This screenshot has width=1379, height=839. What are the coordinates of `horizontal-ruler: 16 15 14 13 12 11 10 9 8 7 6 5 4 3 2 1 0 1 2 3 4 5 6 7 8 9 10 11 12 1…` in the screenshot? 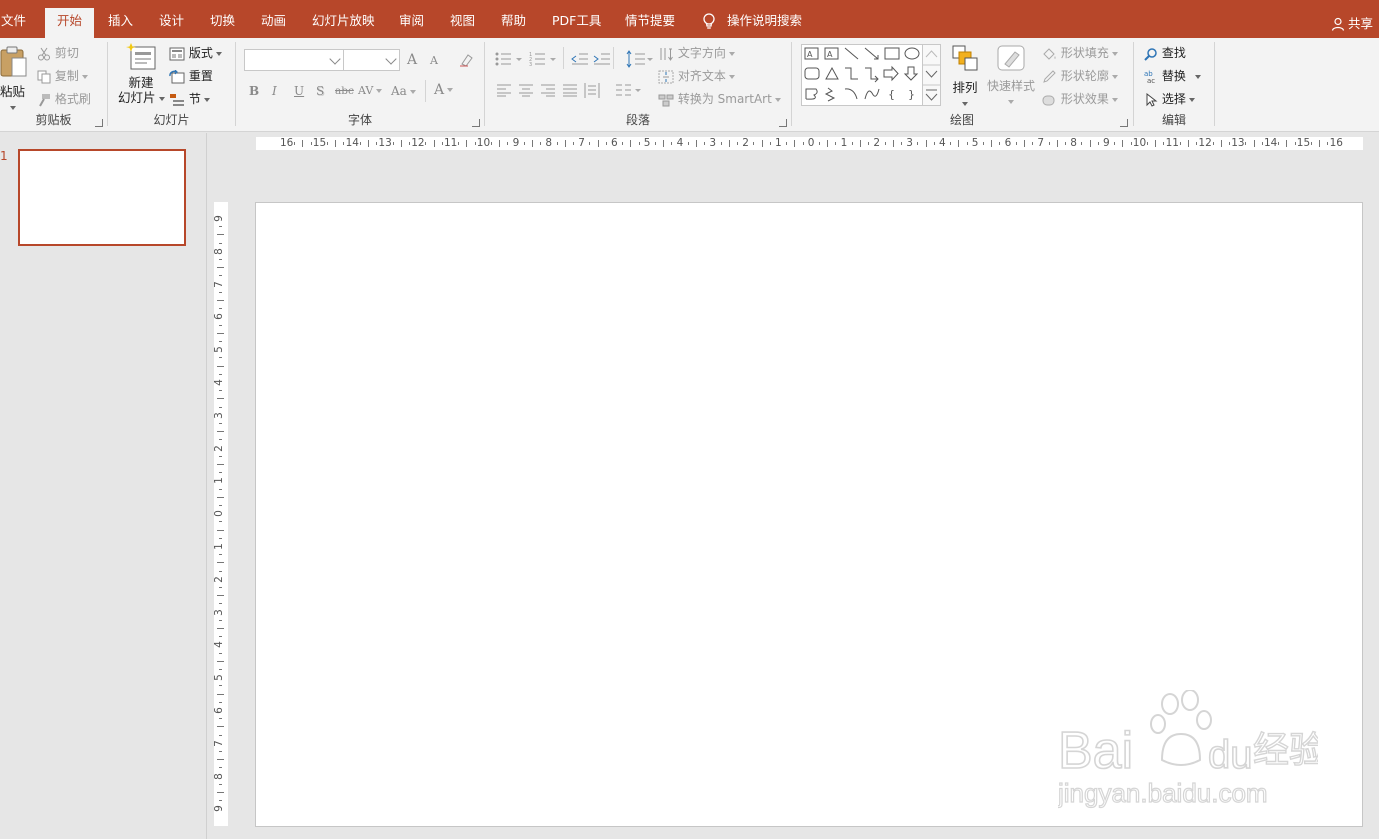 It's located at (809, 143).